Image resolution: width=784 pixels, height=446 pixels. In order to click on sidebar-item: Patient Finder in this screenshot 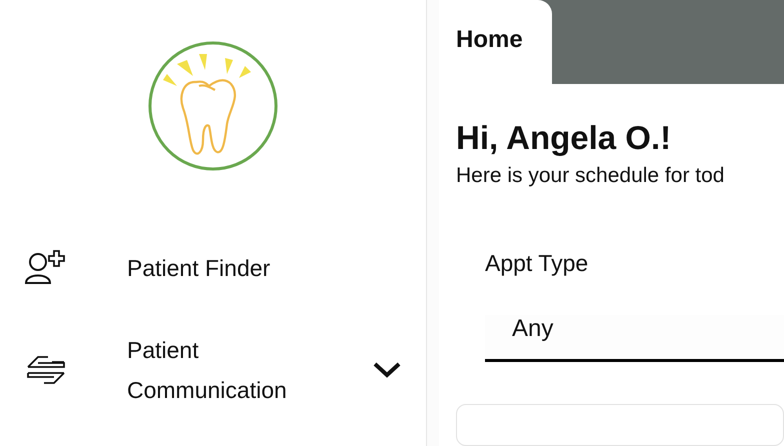, I will do `click(213, 268)`.